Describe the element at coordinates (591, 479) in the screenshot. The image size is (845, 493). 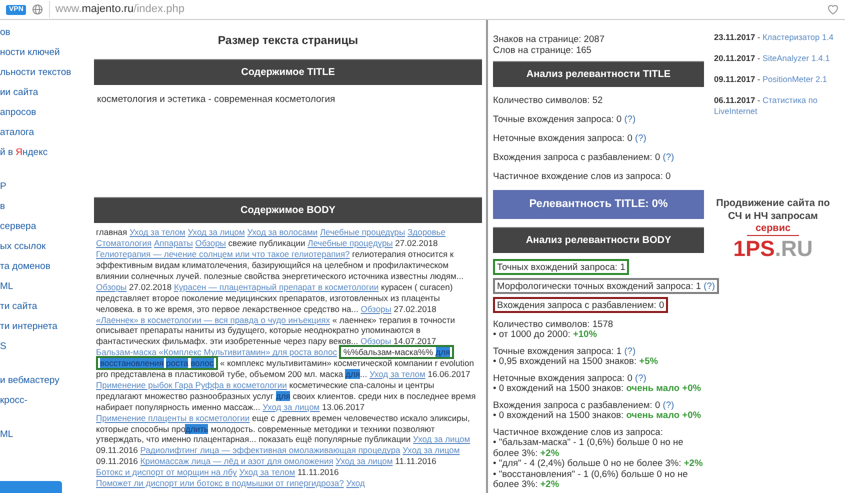
I see `body-metric: • "восстановления" - 1 (0,6%) больше 0 но не более 3%: +2%` at that location.